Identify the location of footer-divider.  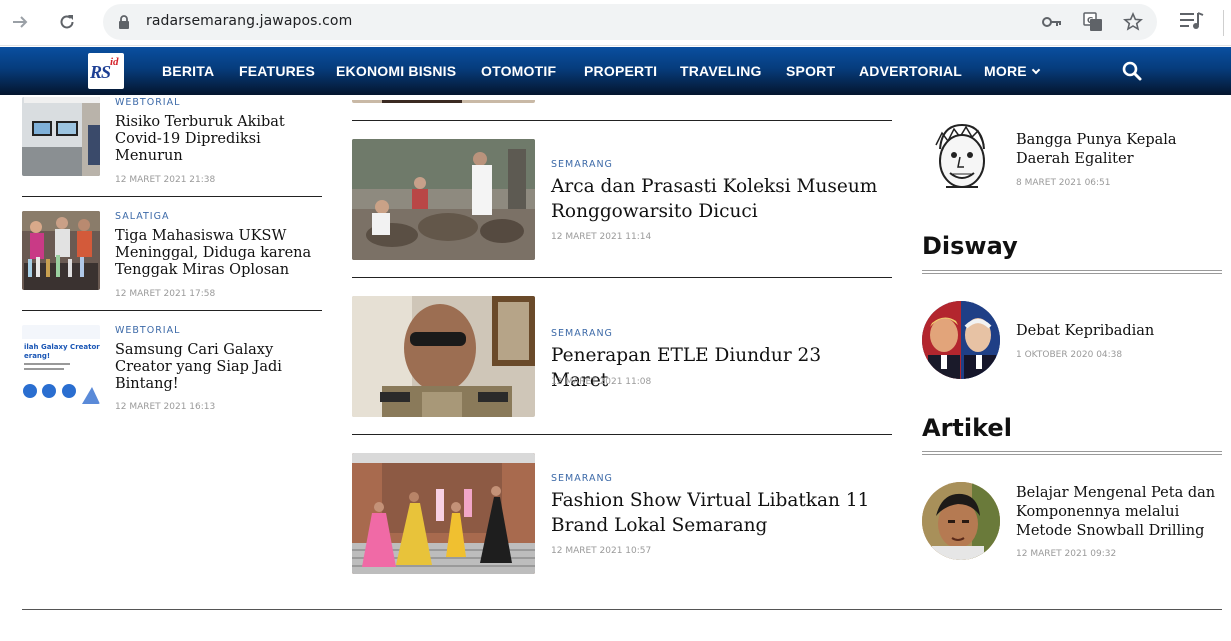
(622, 609).